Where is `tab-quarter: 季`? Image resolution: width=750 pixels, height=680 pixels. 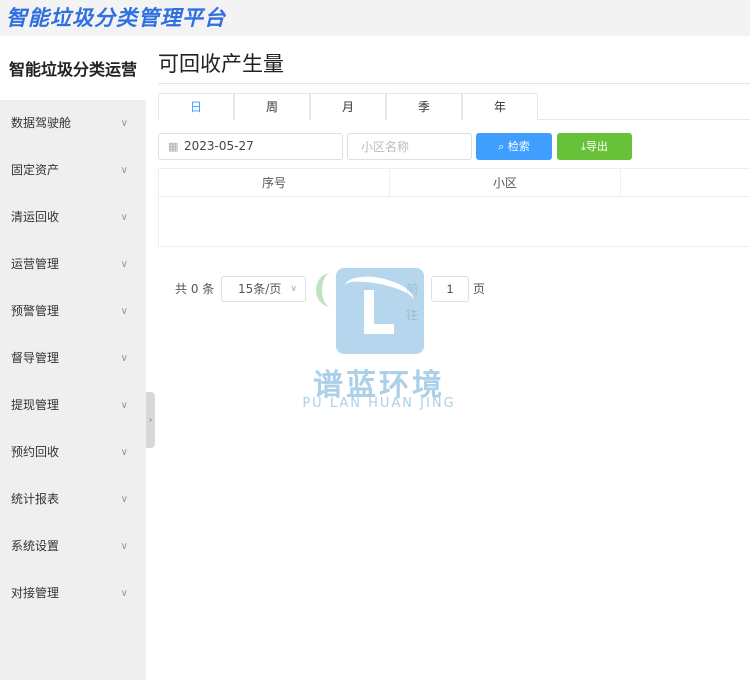
tab-quarter: 季 is located at coordinates (424, 106).